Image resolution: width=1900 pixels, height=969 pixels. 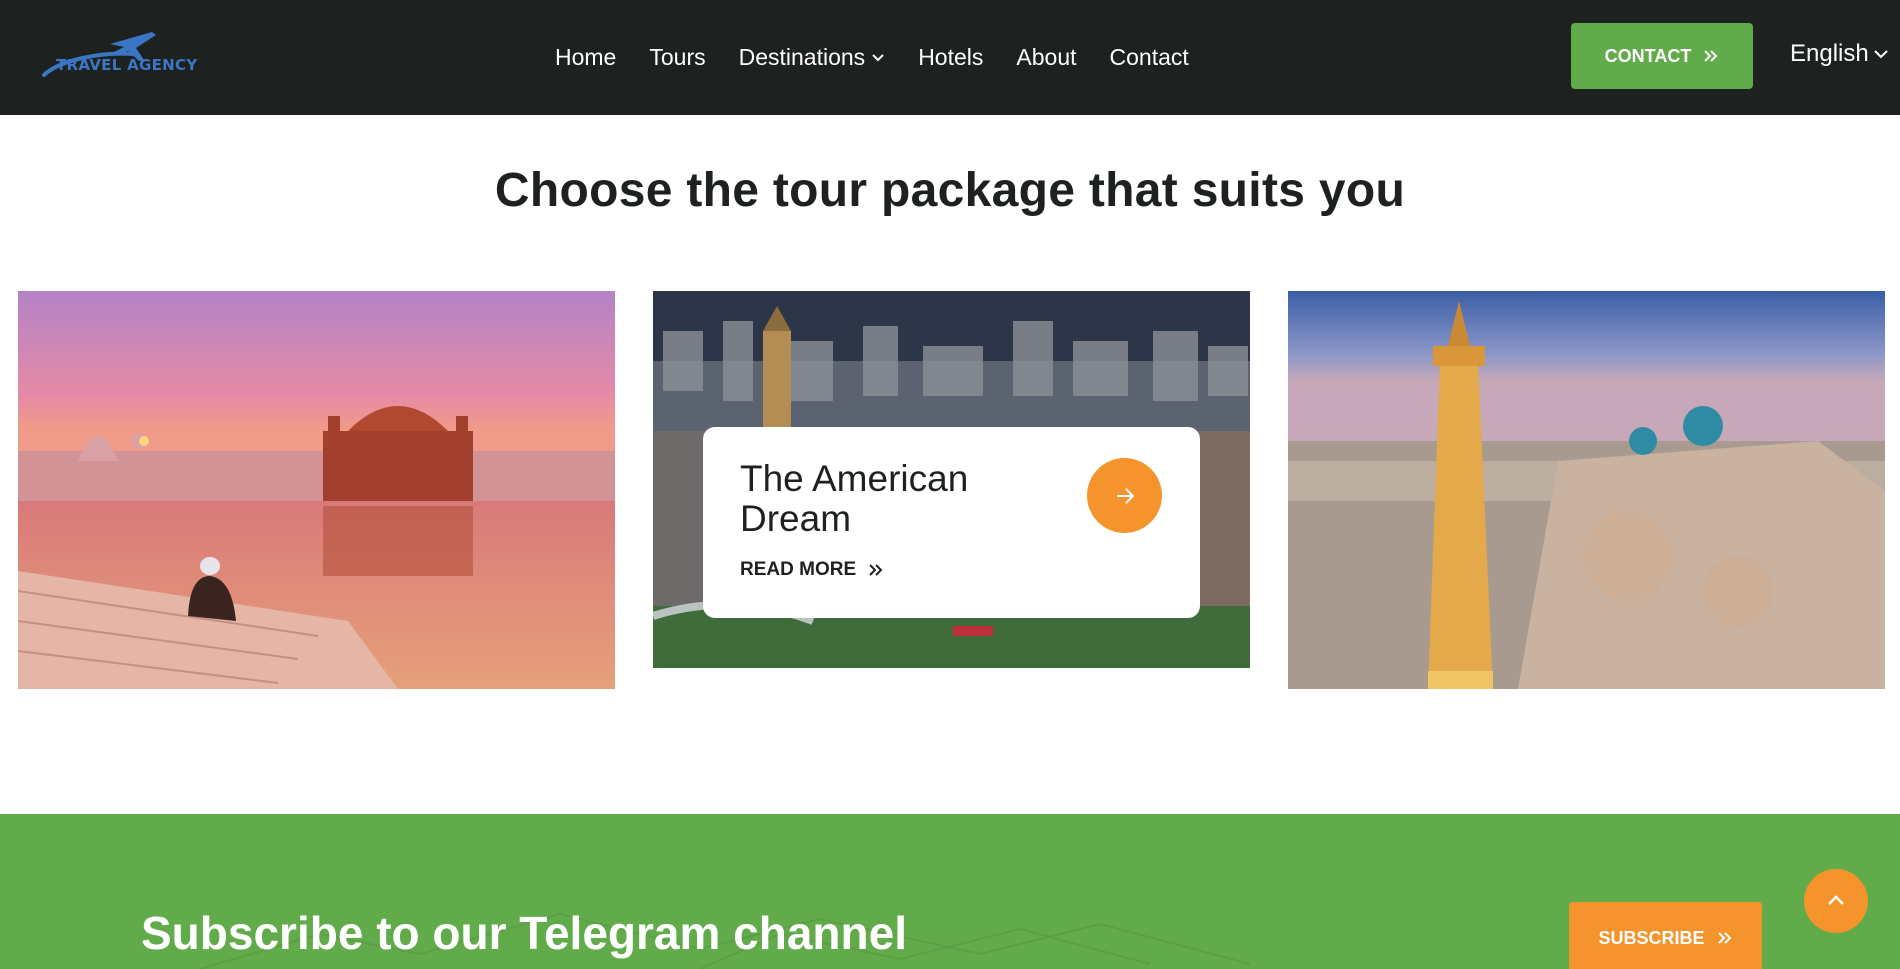 I want to click on nav-contact-label: Contact, so click(x=1149, y=57).